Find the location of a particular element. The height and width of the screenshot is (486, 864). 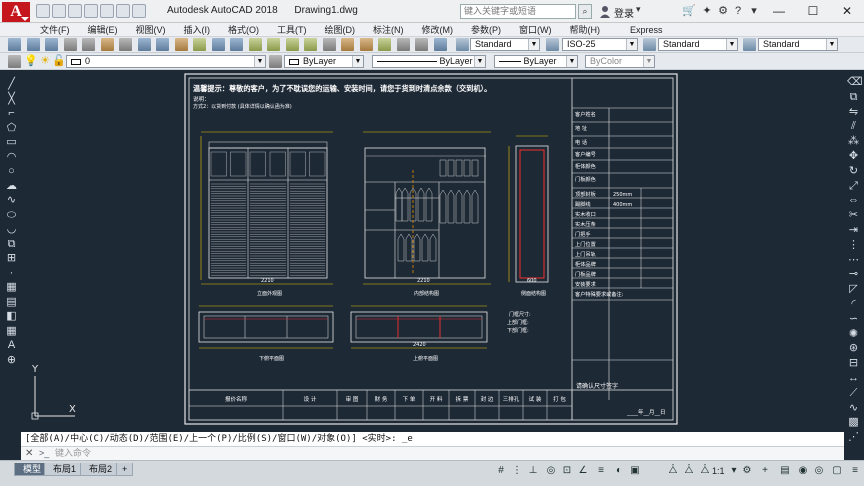

gradient-icon: ▤ is located at coordinates (11, 302).